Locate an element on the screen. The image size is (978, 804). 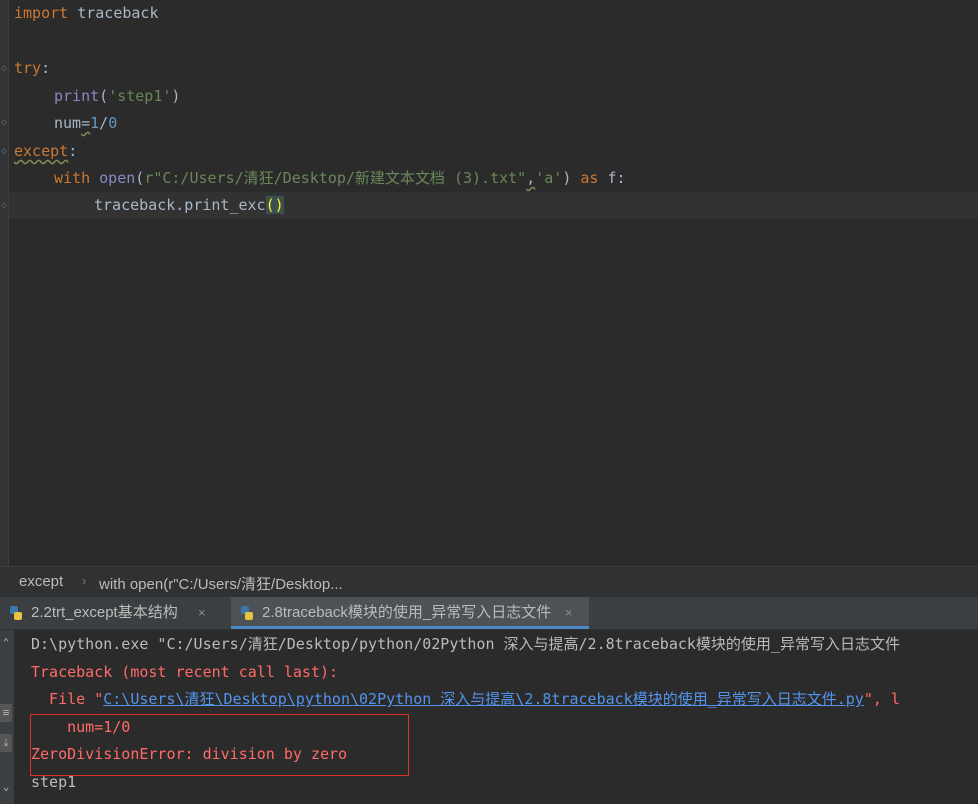
identifier: num is located at coordinates (68, 123).